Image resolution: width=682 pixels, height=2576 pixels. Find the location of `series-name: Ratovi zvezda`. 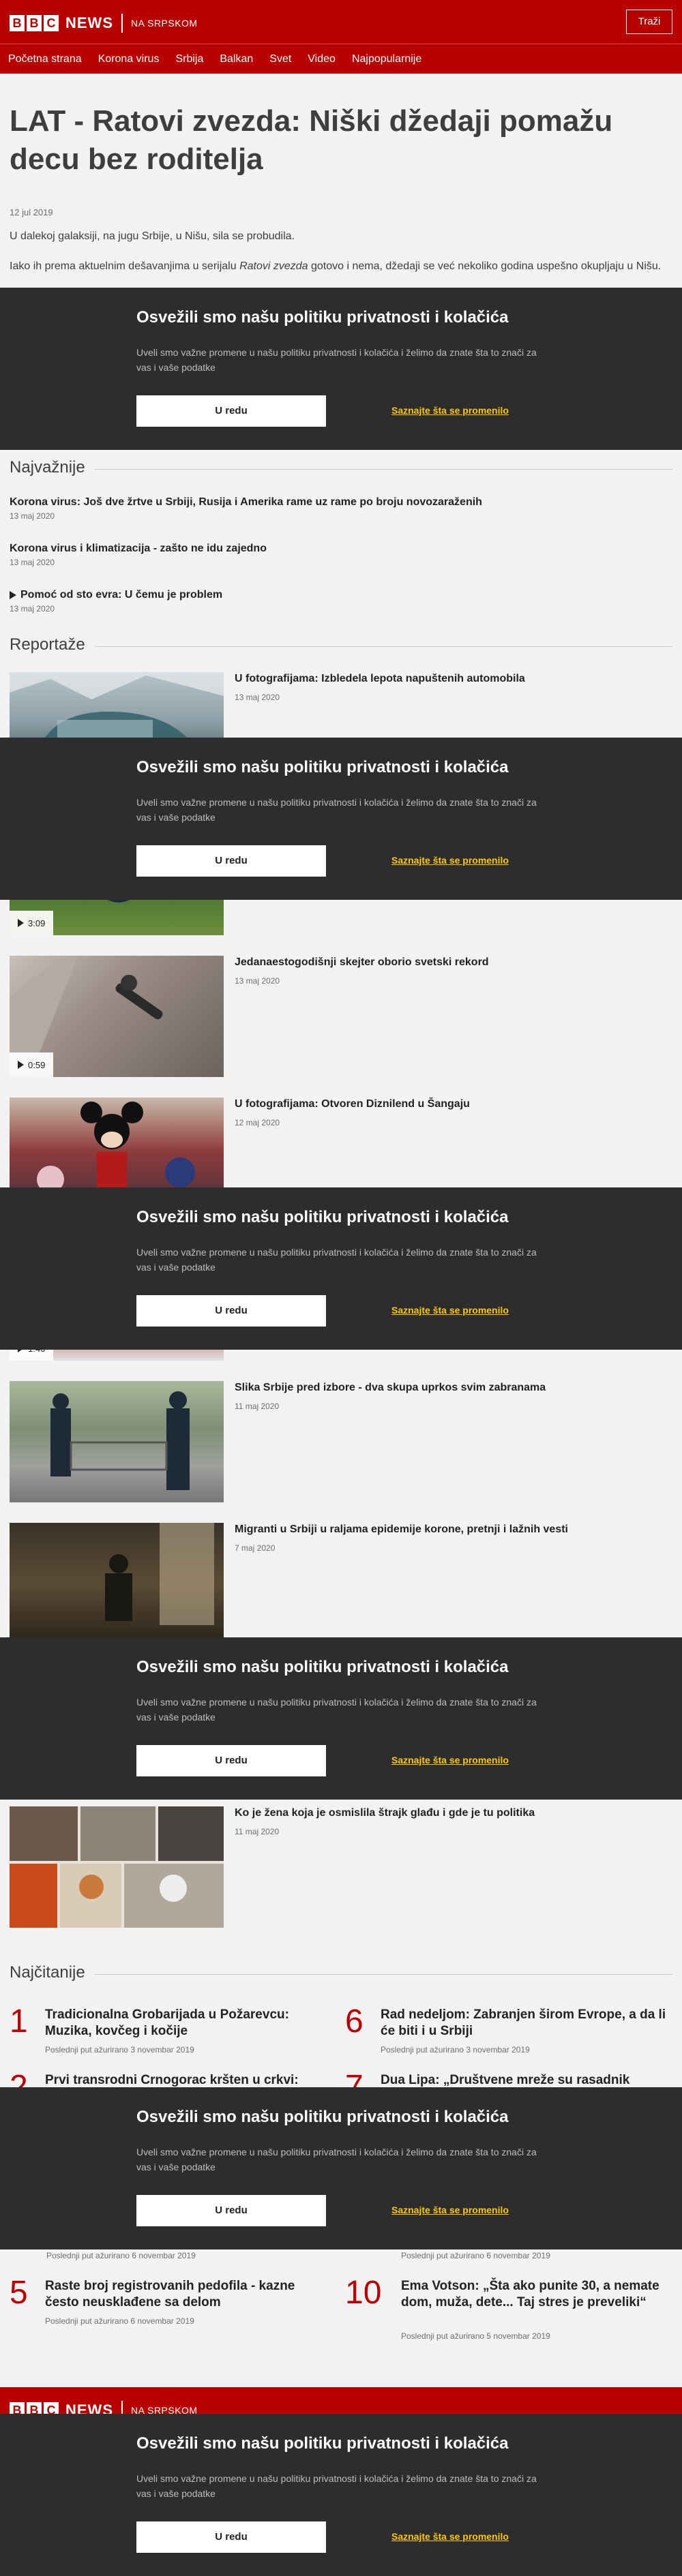

series-name: Ratovi zvezda is located at coordinates (274, 266).